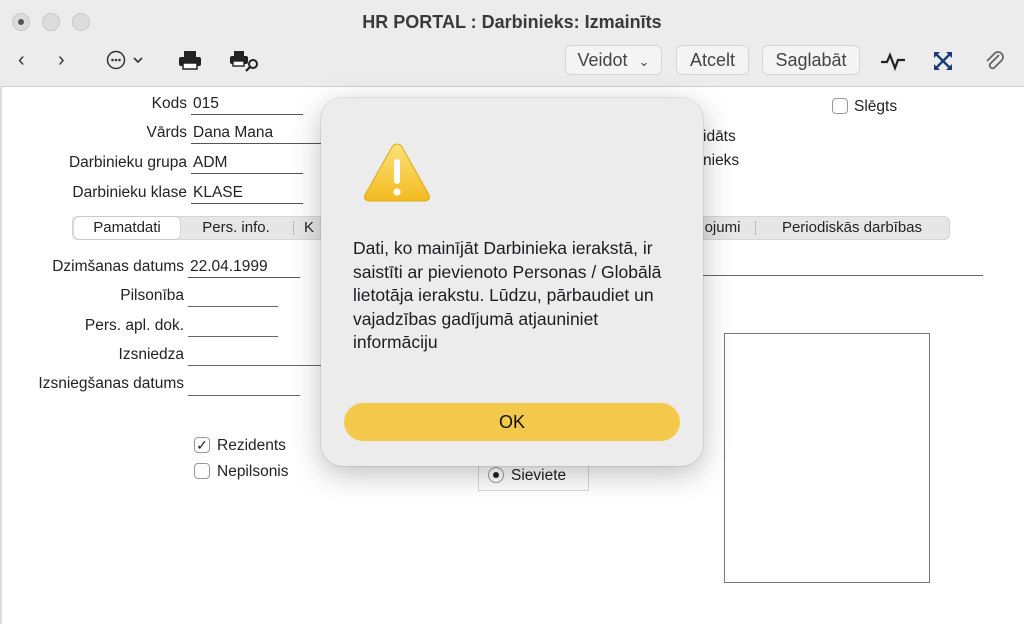 Image resolution: width=1024 pixels, height=624 pixels. Describe the element at coordinates (397, 172) in the screenshot. I see `warning-icon` at that location.